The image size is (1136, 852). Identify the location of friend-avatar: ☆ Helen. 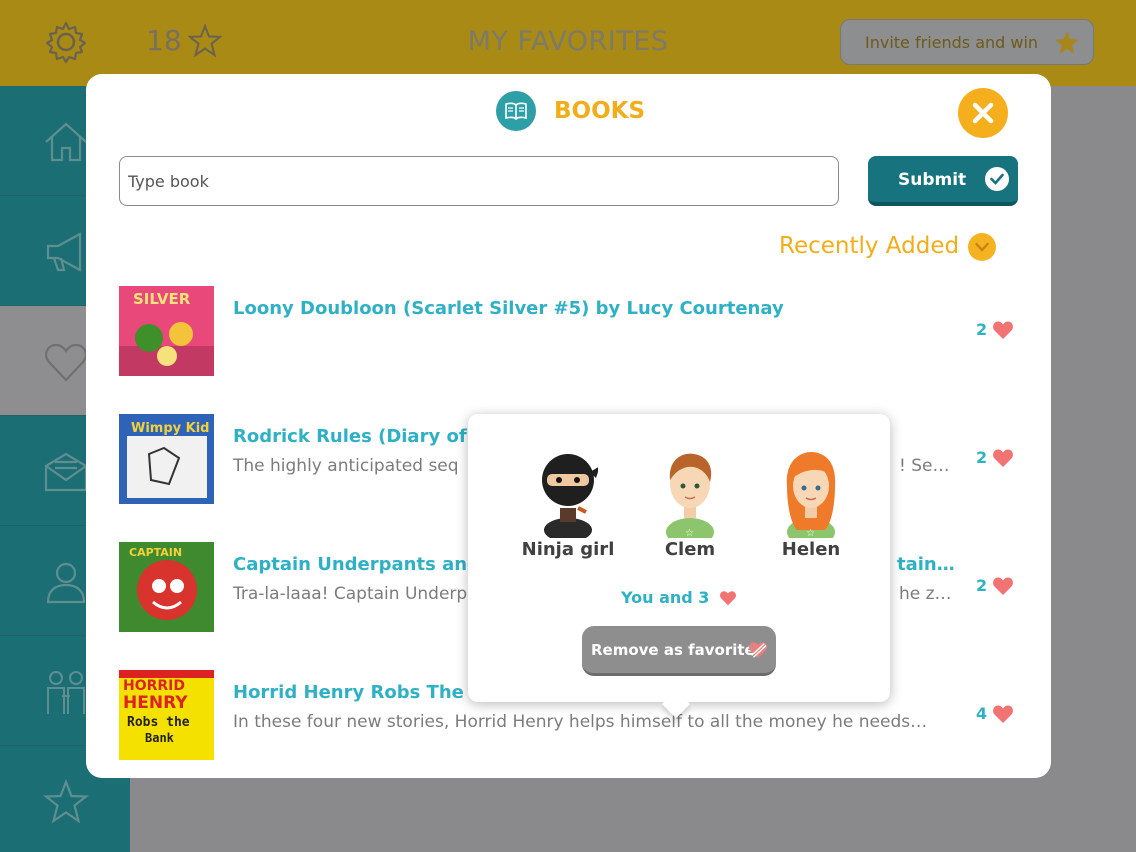
(811, 510).